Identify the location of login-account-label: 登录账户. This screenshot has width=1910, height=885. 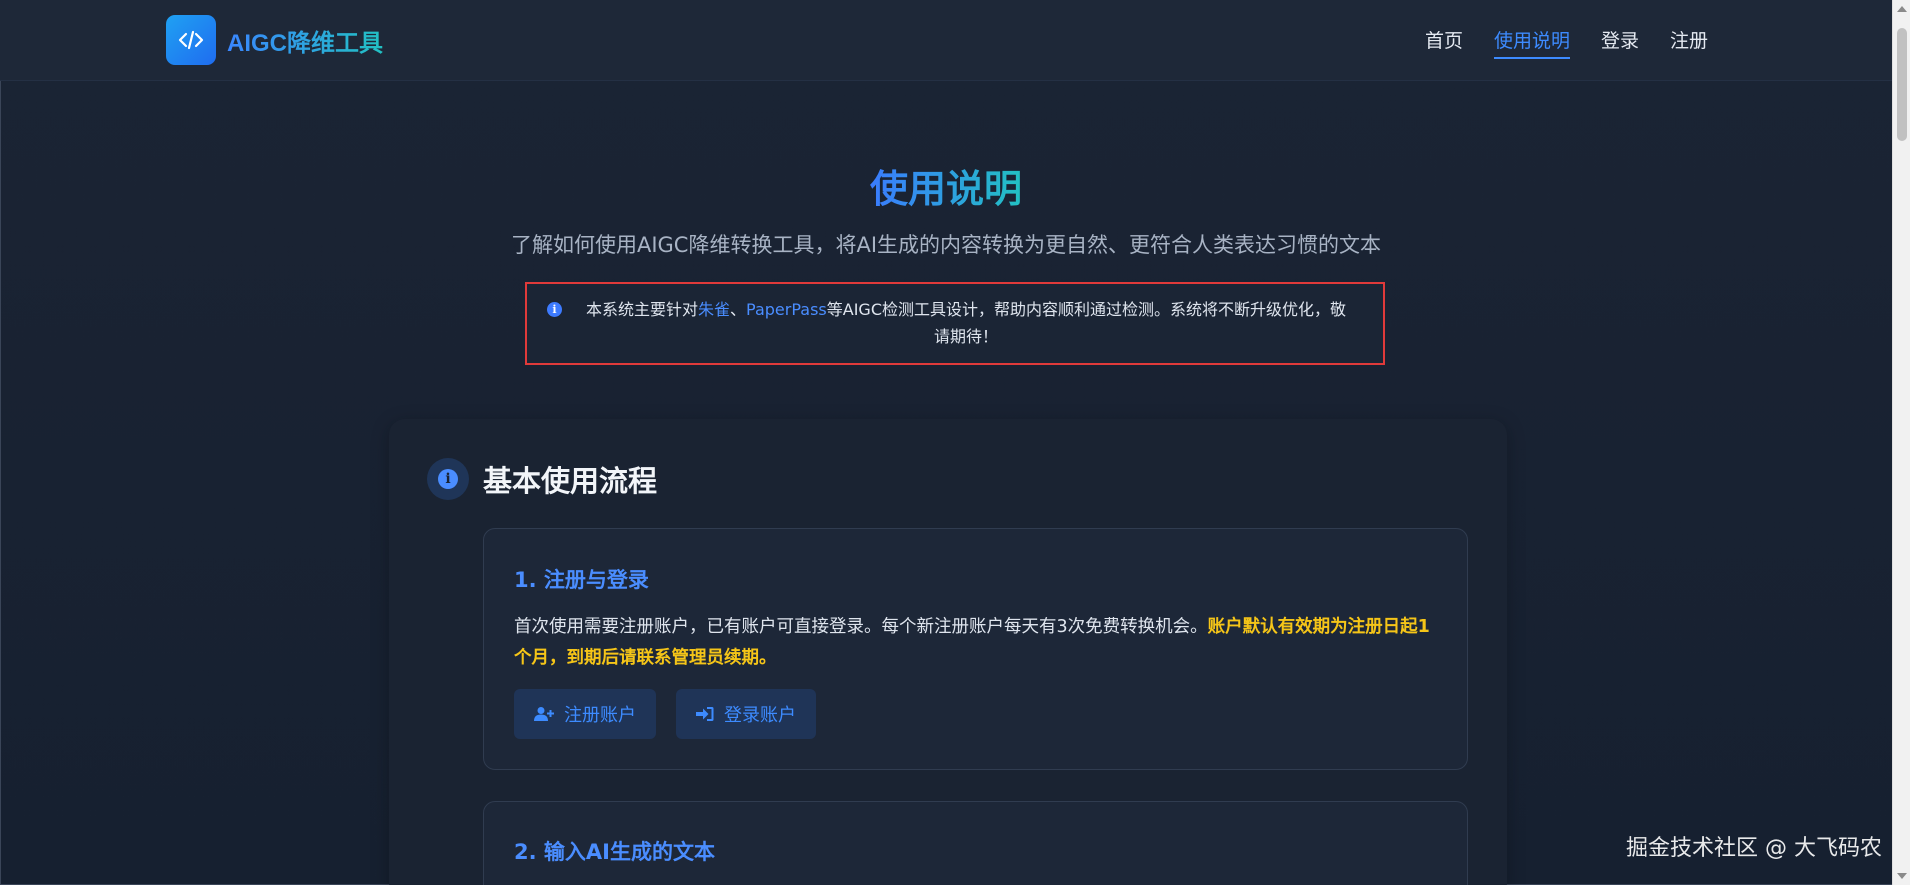
(760, 715).